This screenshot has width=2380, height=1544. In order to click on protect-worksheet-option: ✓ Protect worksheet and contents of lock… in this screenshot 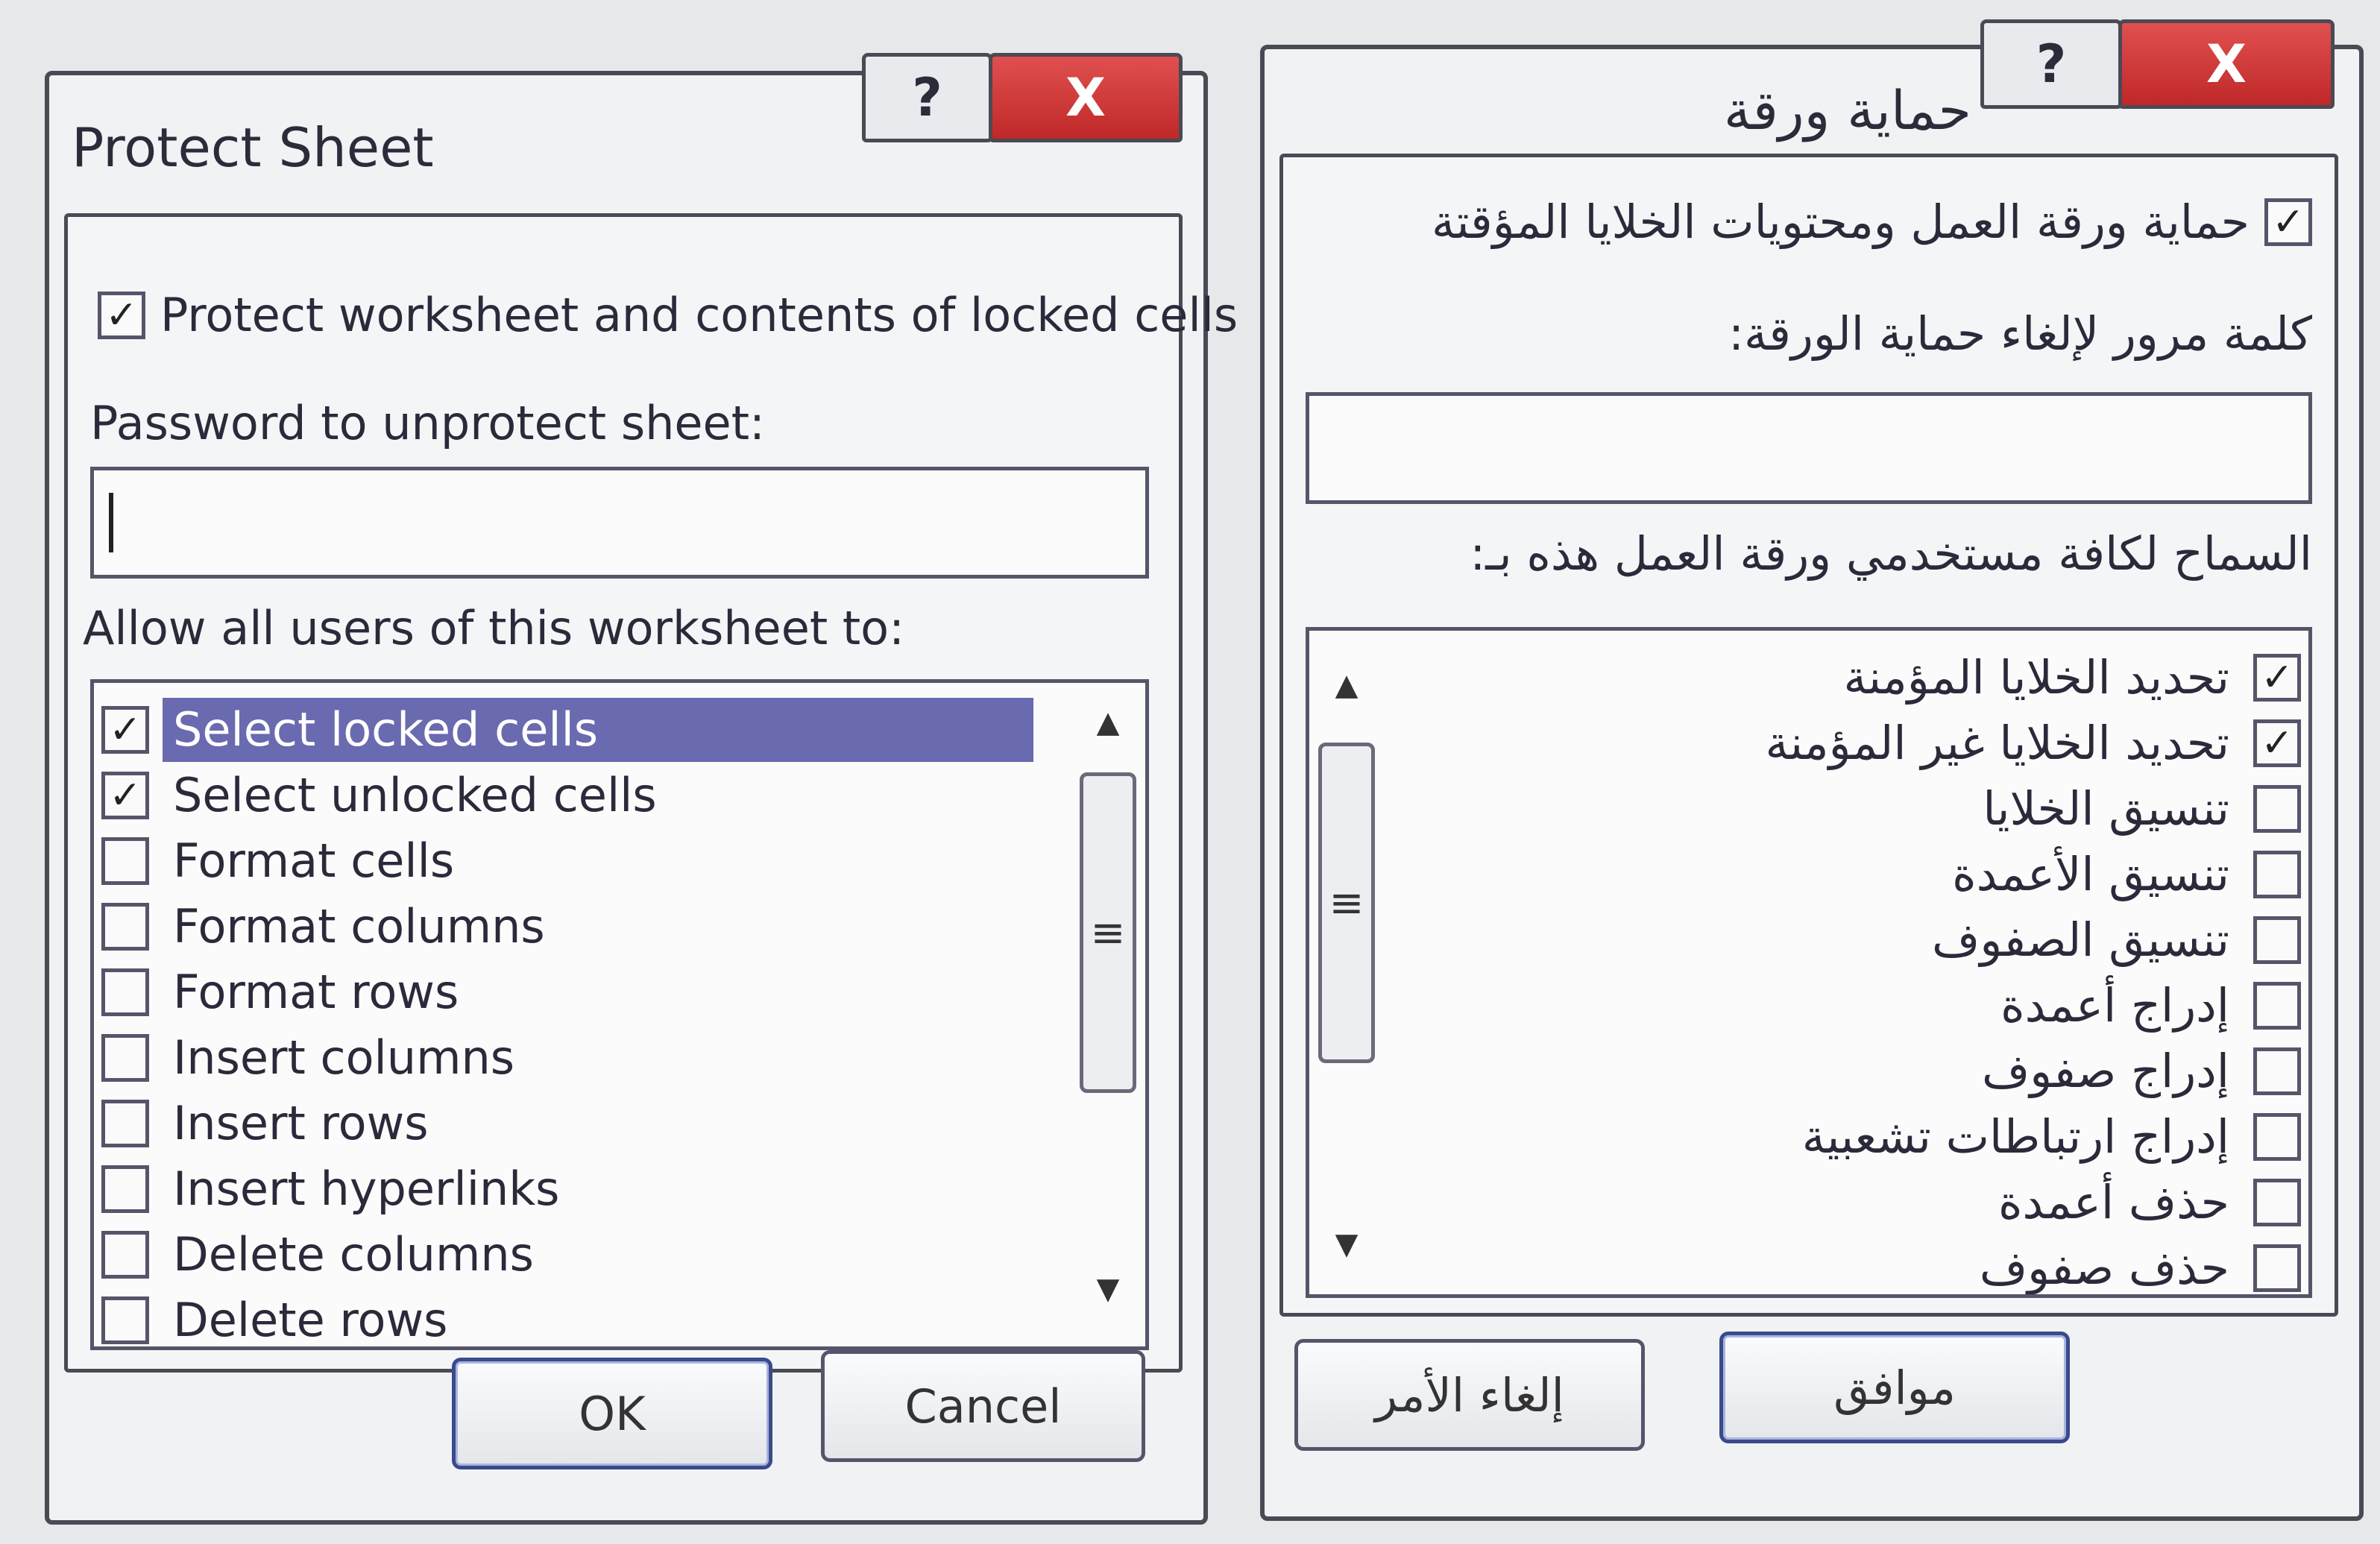, I will do `click(668, 315)`.